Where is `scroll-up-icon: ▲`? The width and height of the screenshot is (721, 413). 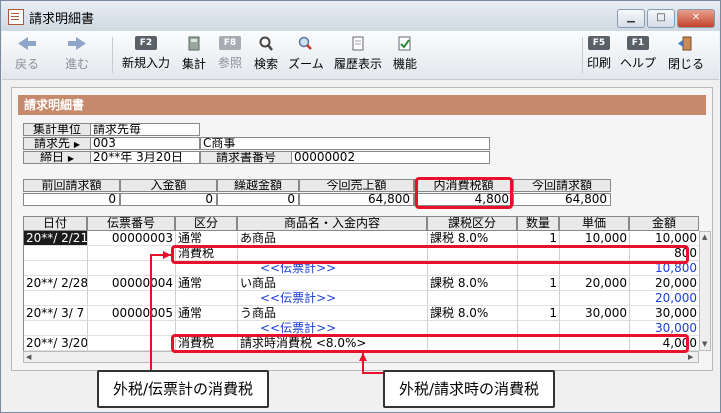 scroll-up-icon: ▲ is located at coordinates (704, 237).